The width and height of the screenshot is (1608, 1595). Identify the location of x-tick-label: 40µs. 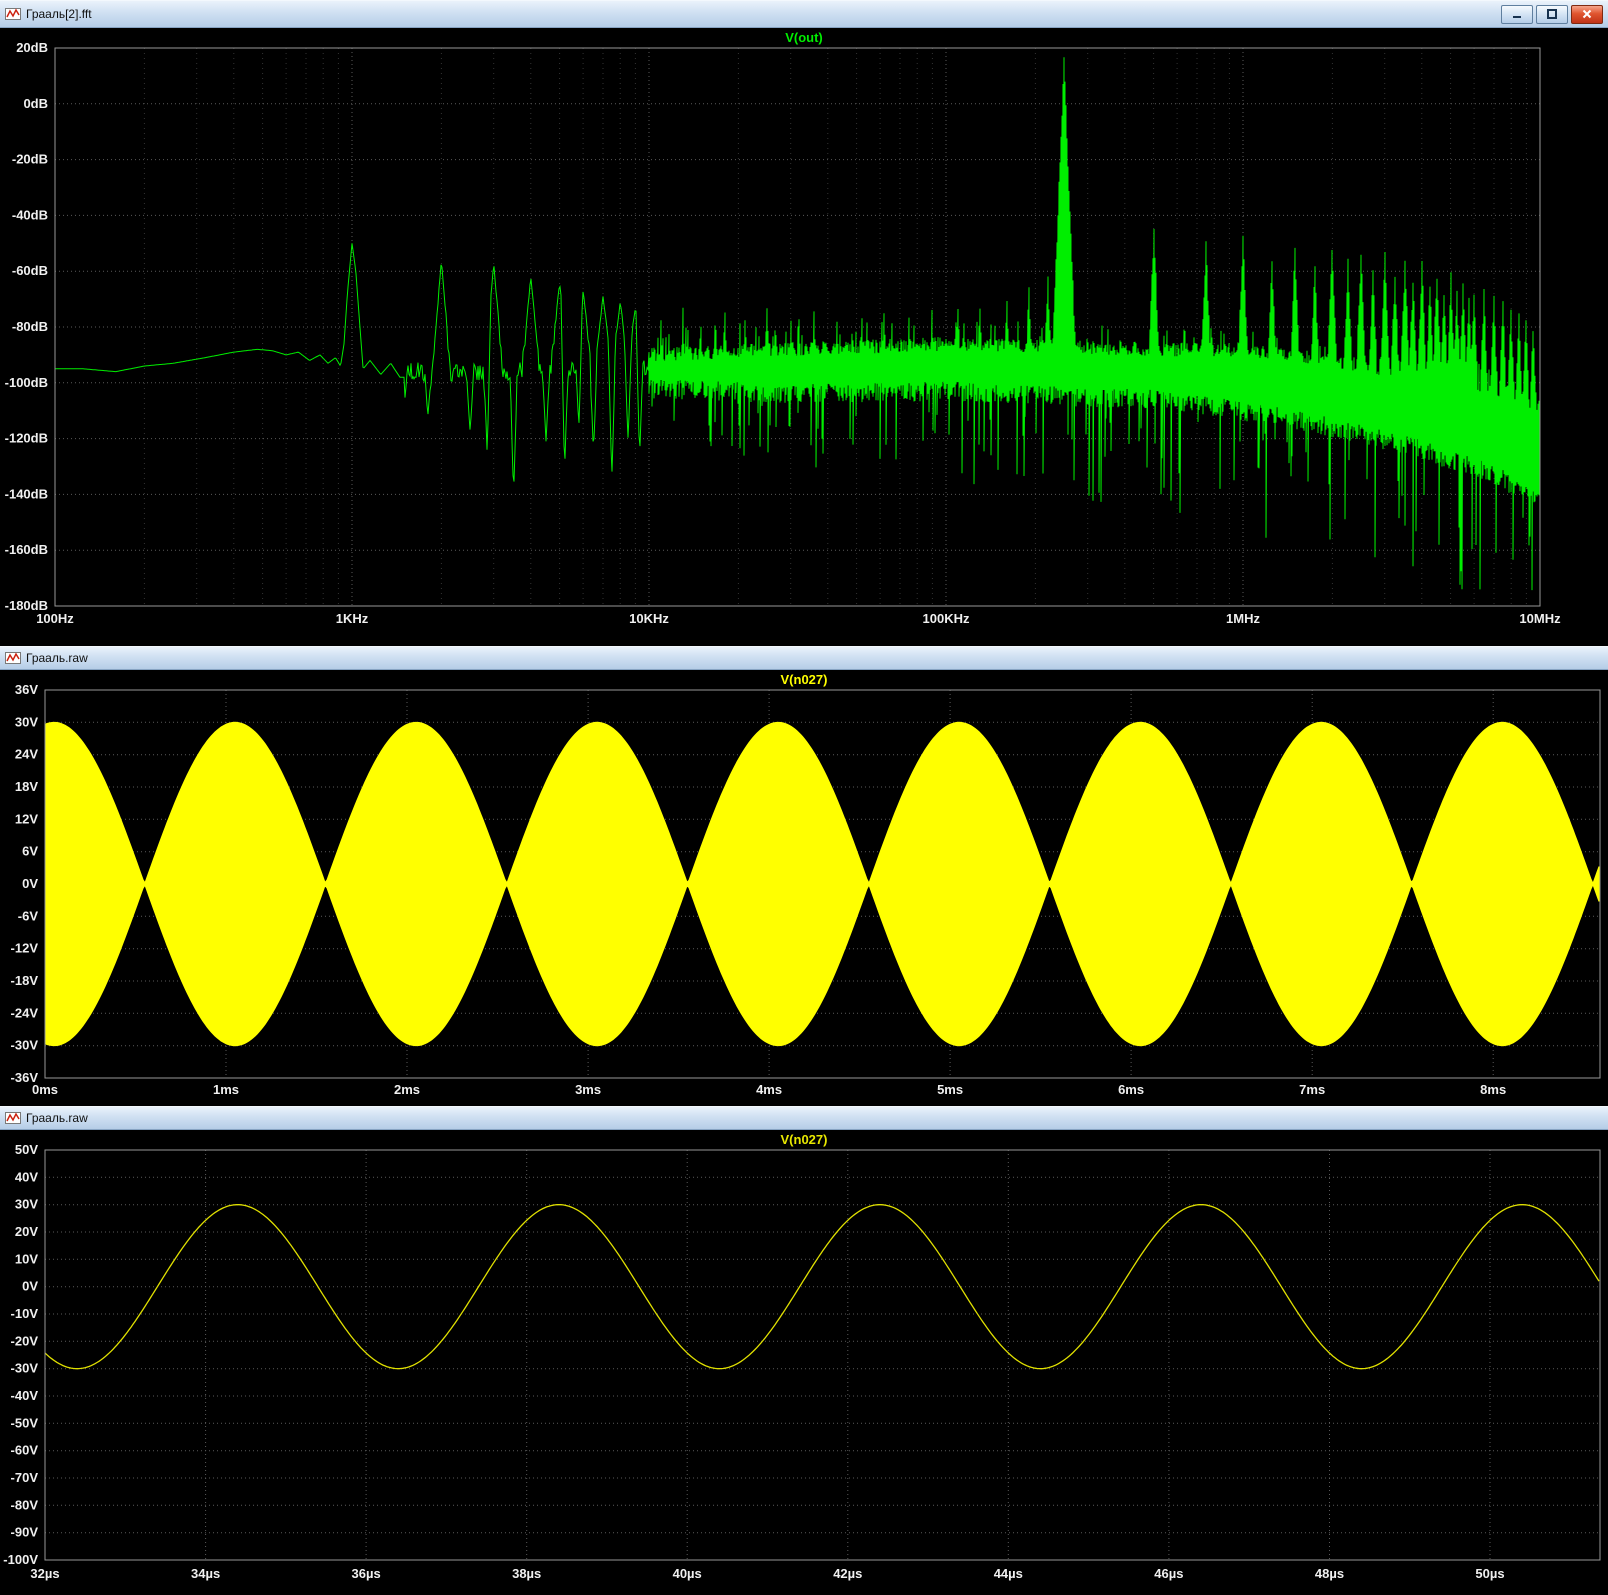
(687, 1573).